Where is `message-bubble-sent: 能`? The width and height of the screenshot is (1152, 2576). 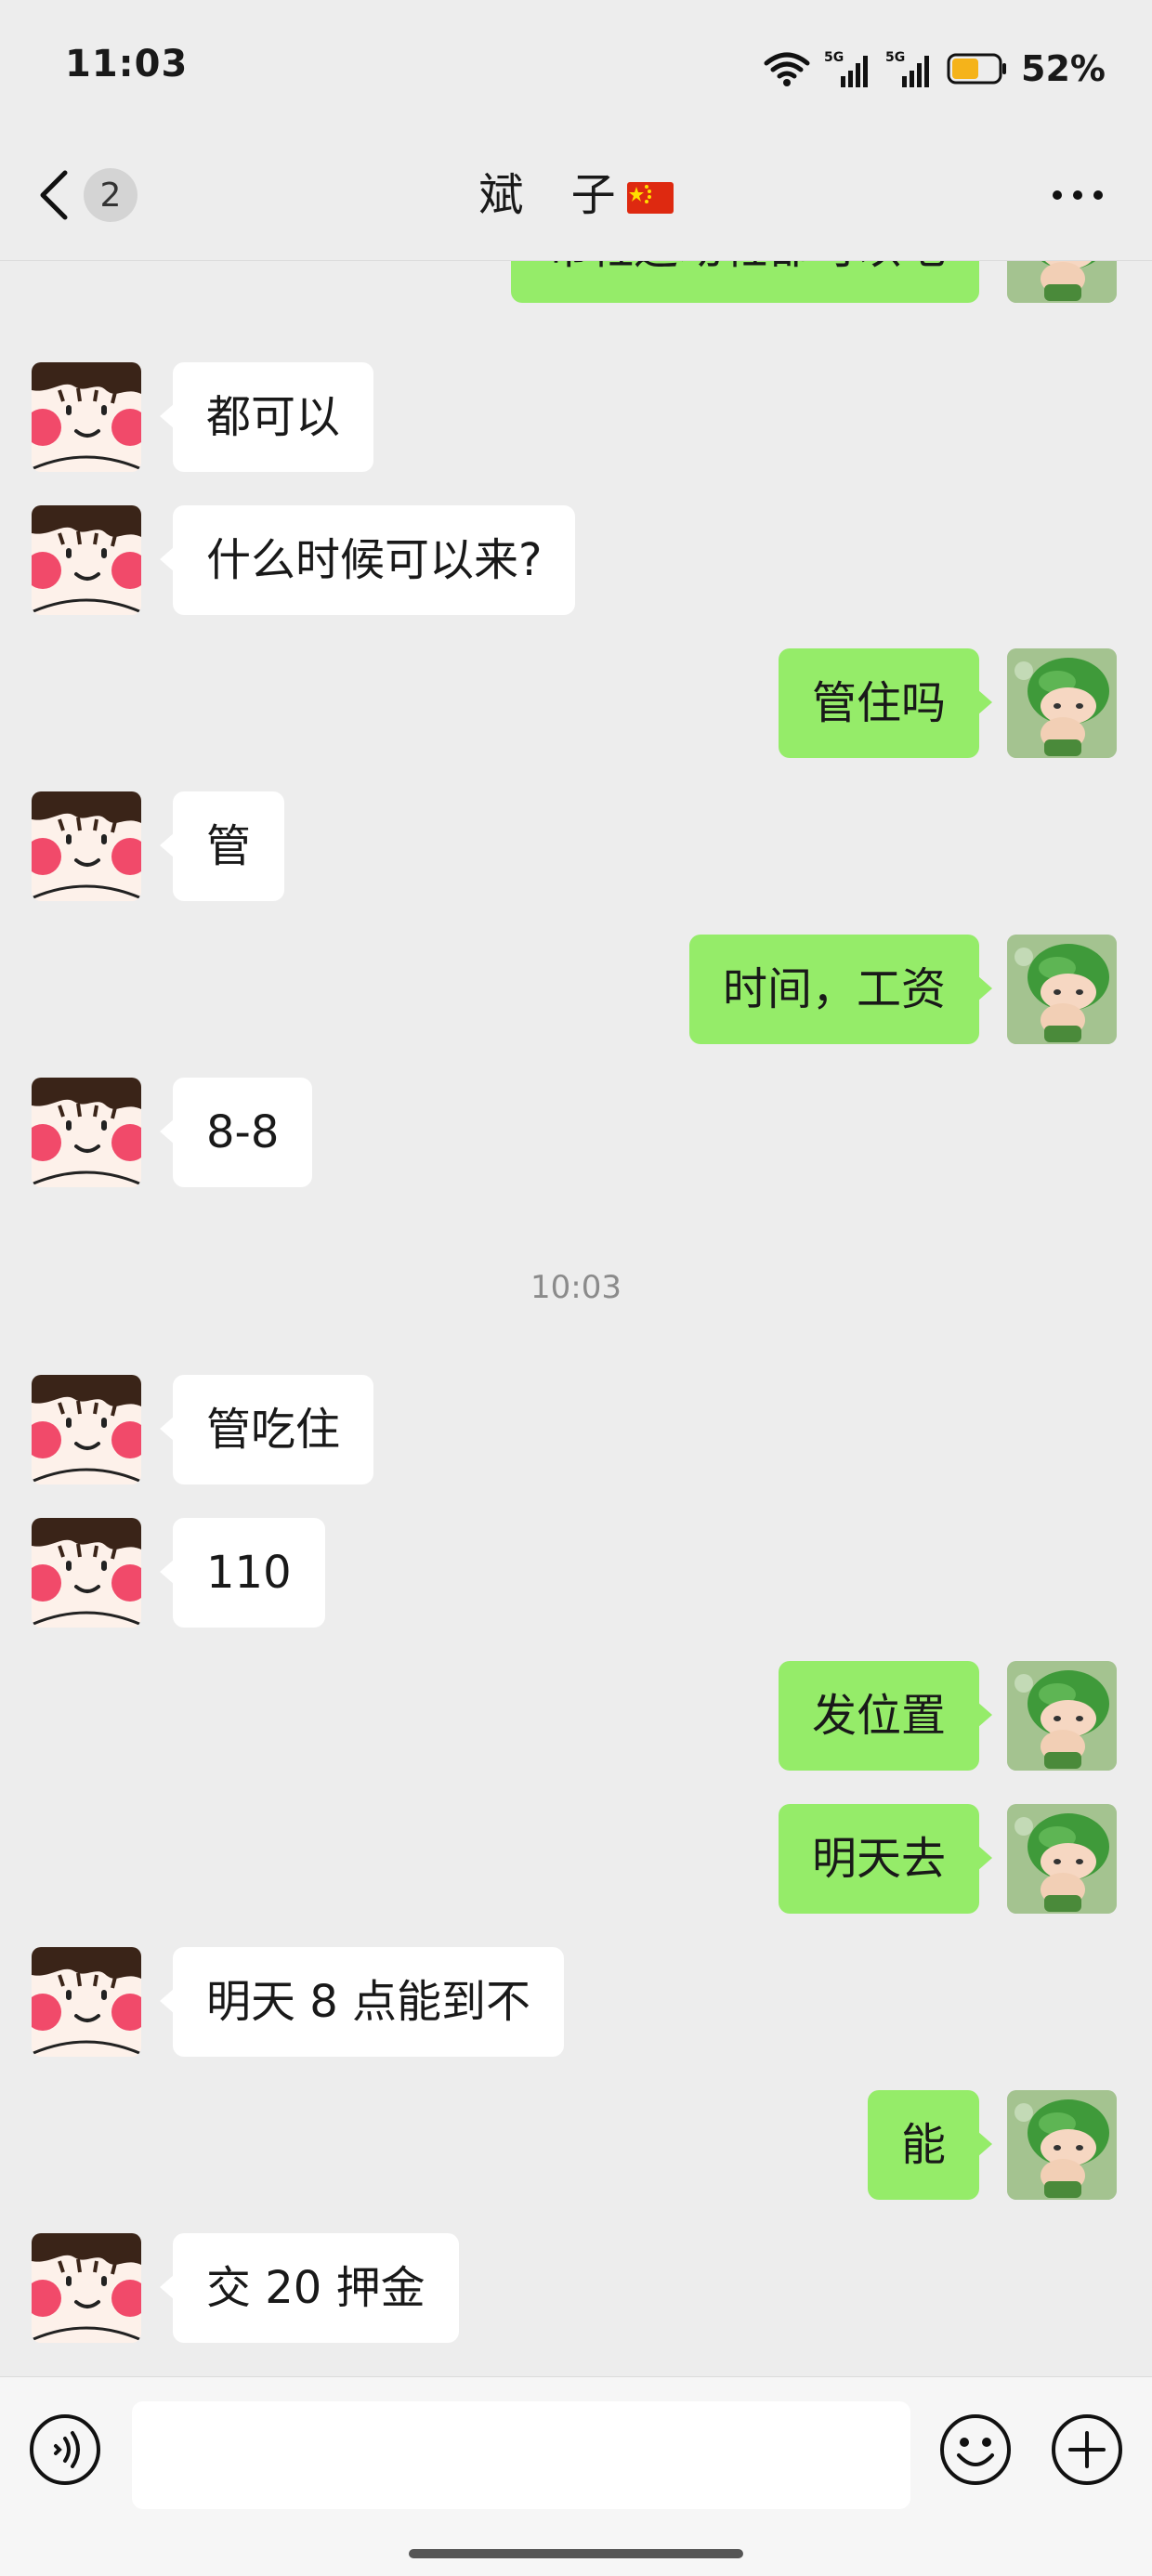 message-bubble-sent: 能 is located at coordinates (930, 2145).